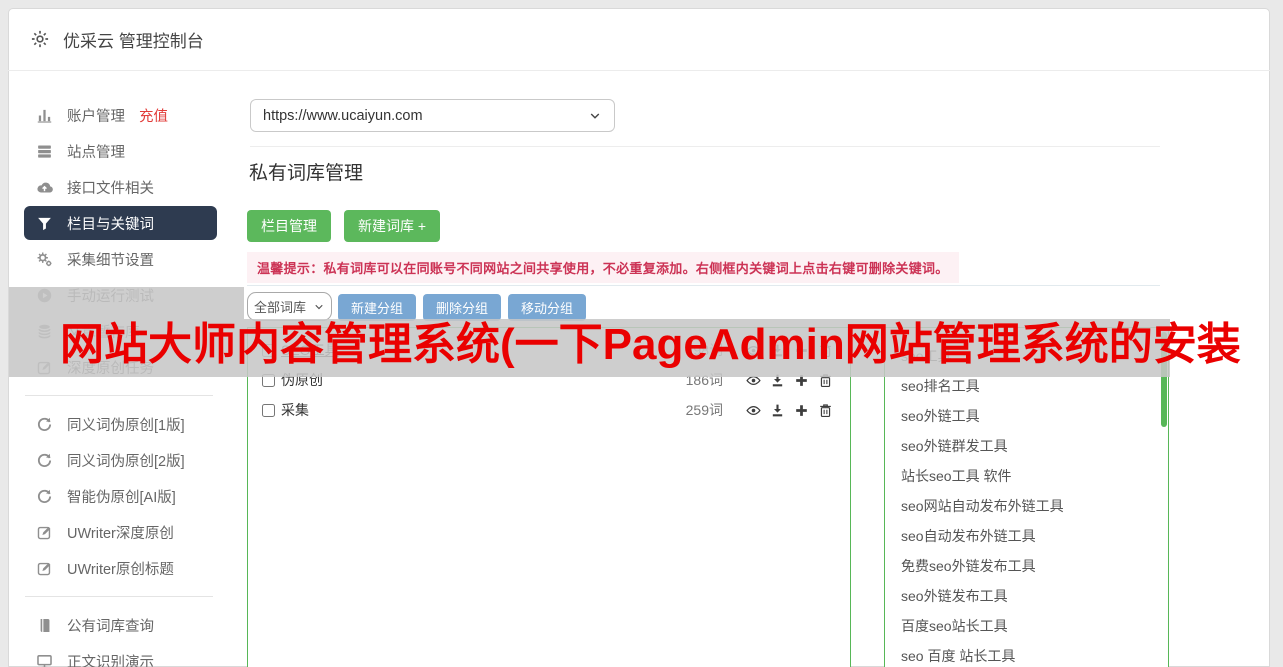  I want to click on sidebar-item-label: 账户管理, so click(96, 116).